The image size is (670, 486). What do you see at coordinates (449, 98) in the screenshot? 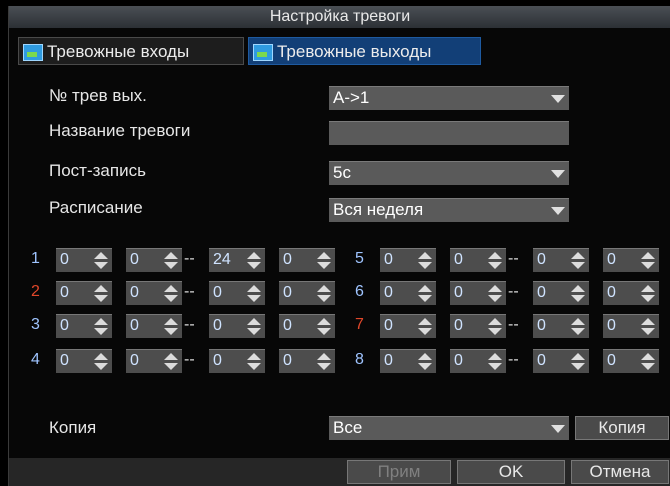
I see `alarm-out-no-select: A->1` at bounding box center [449, 98].